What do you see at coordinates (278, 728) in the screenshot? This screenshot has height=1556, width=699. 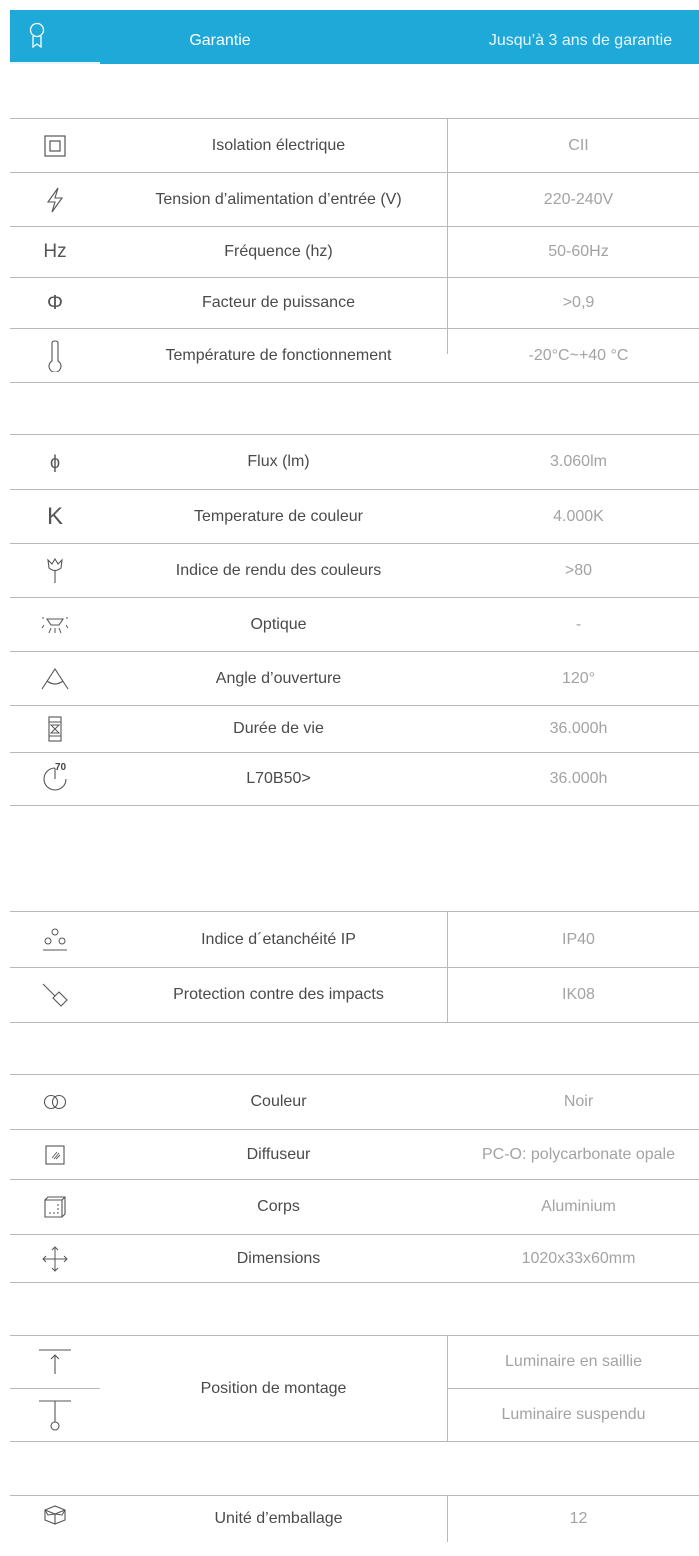 I see `spec-label: Durée de vie` at bounding box center [278, 728].